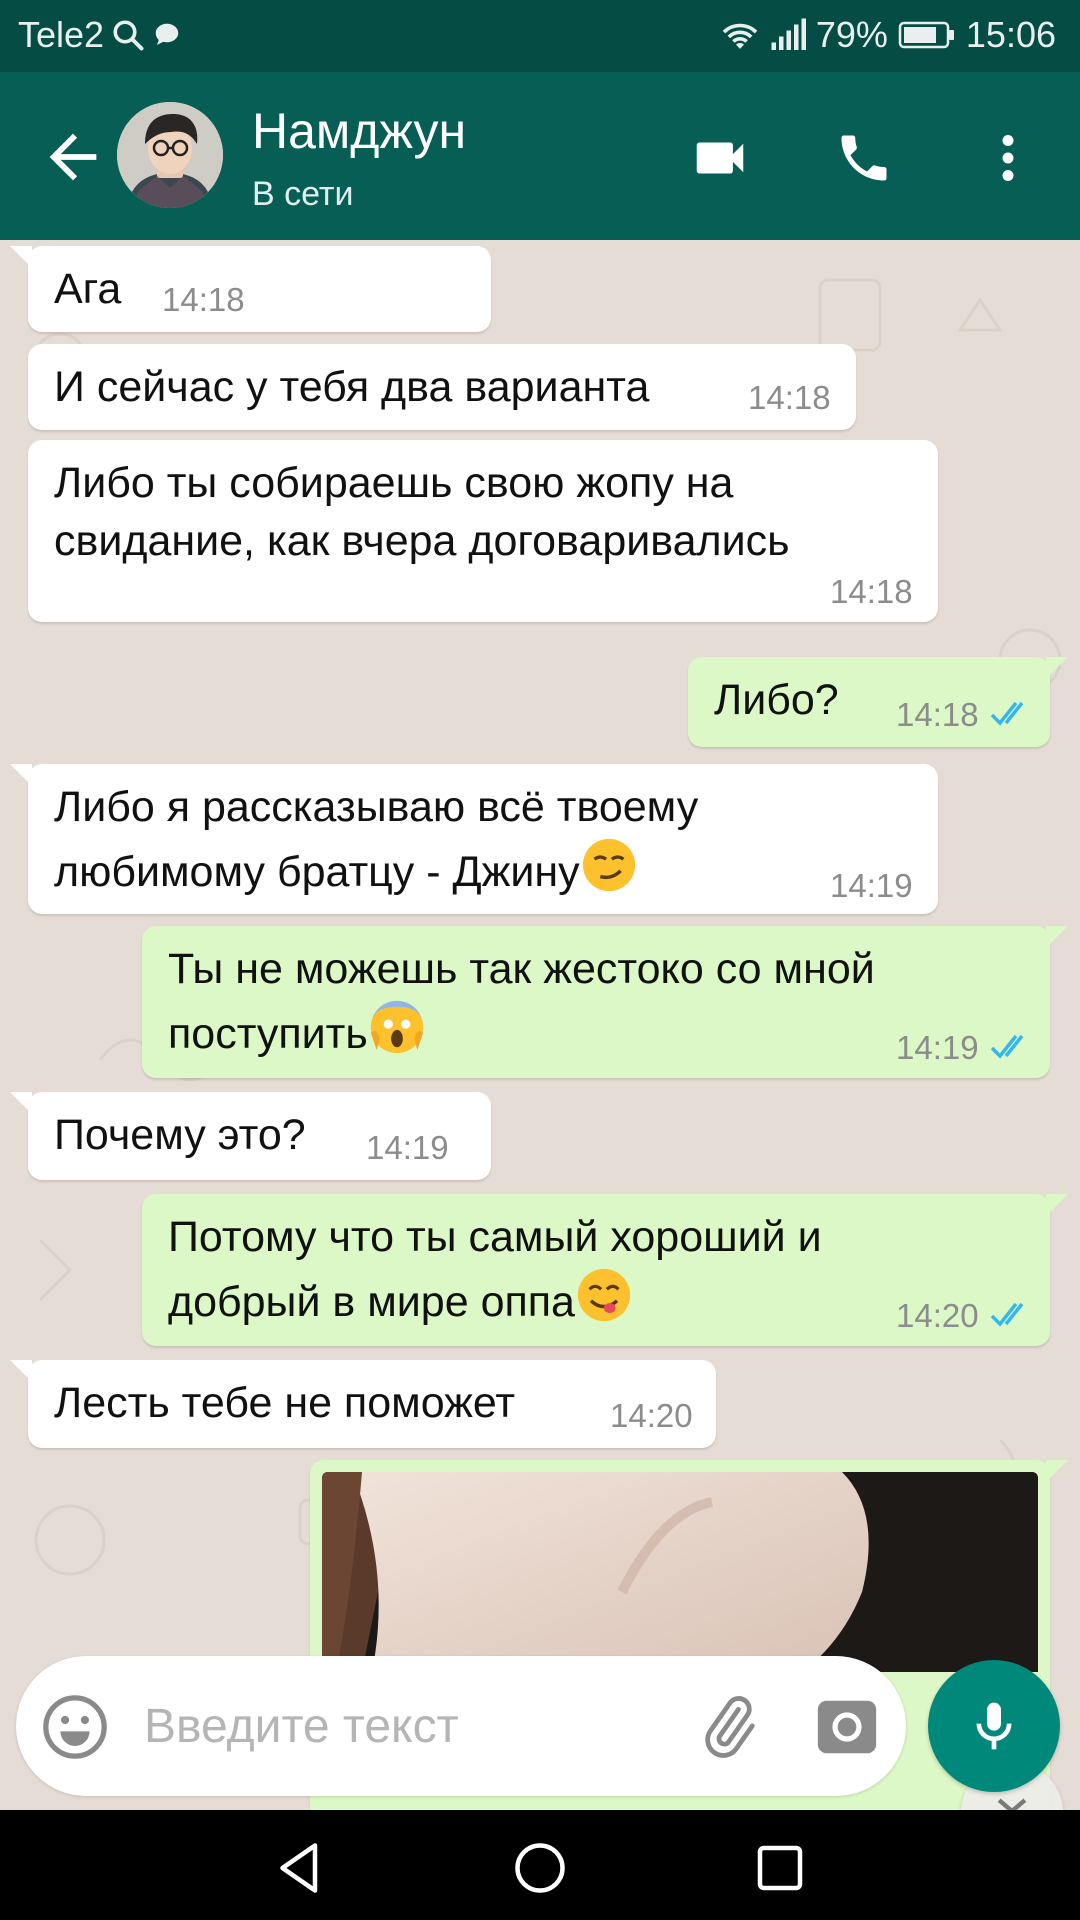  What do you see at coordinates (128, 35) in the screenshot?
I see `search-icon` at bounding box center [128, 35].